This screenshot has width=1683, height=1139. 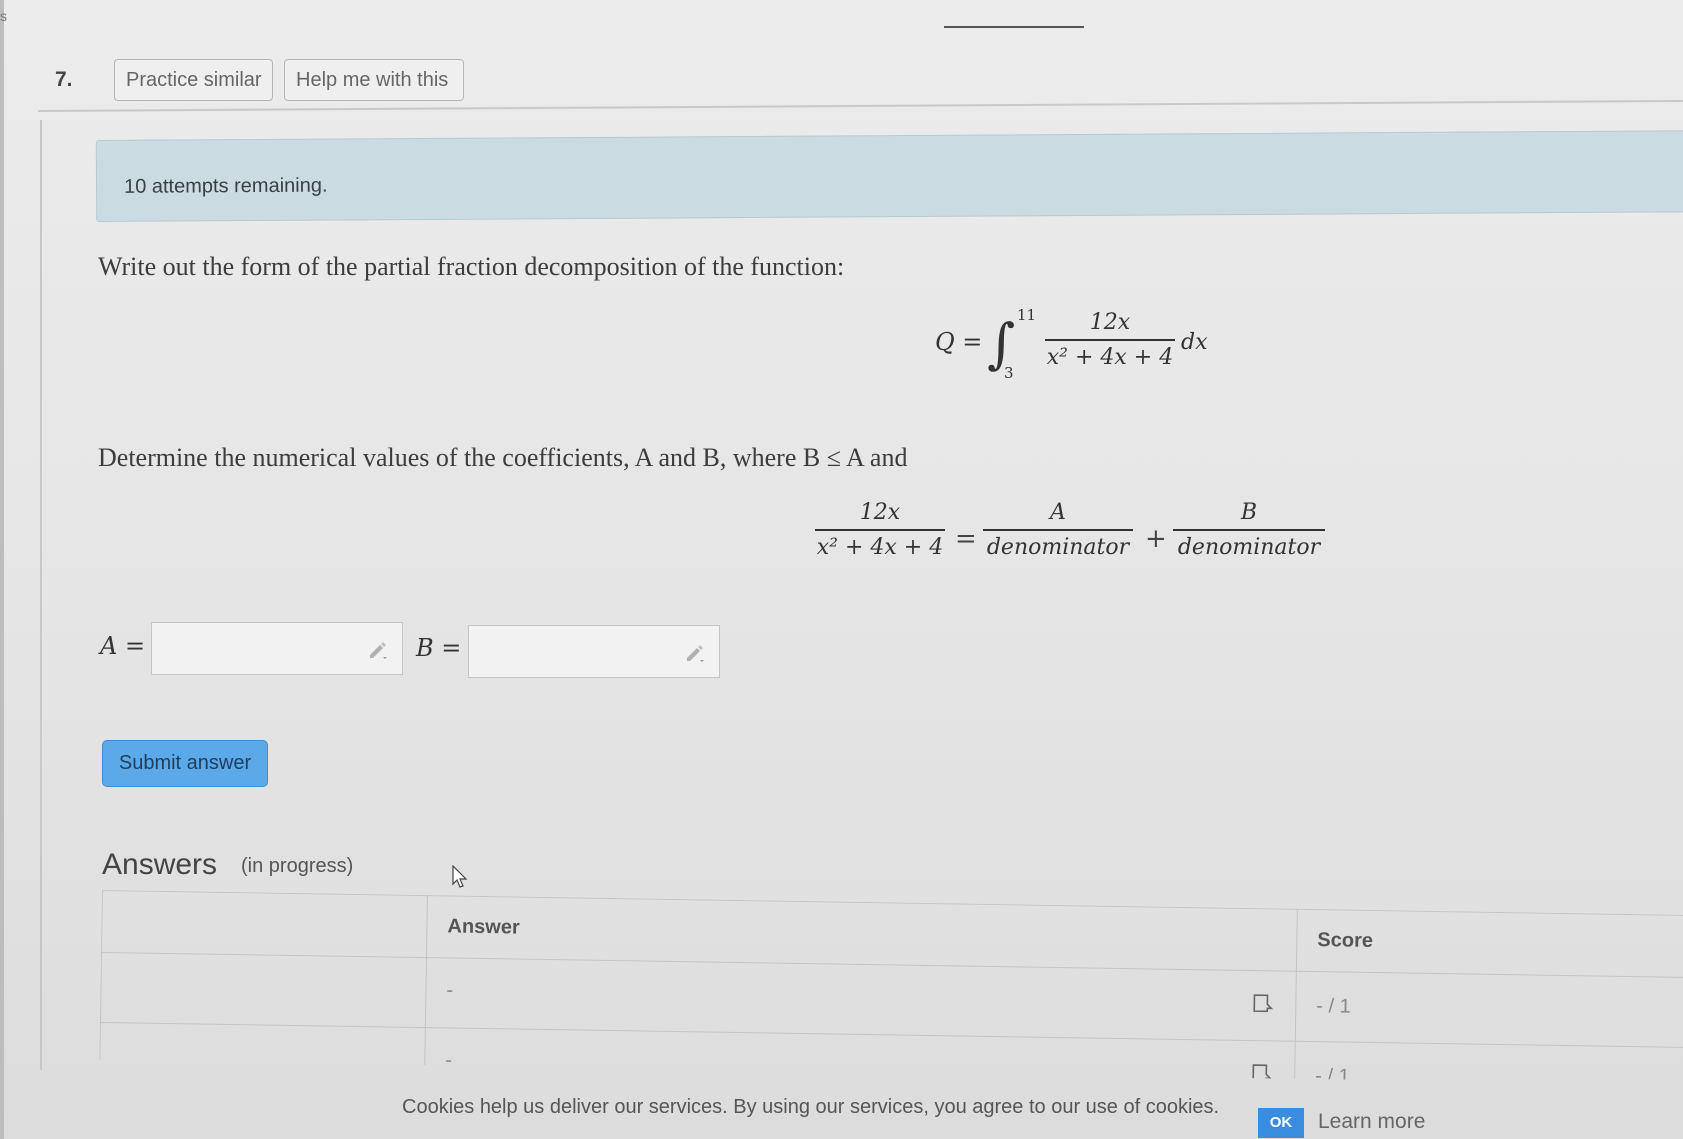 I want to click on column-header-score: Score, so click(x=1489, y=943).